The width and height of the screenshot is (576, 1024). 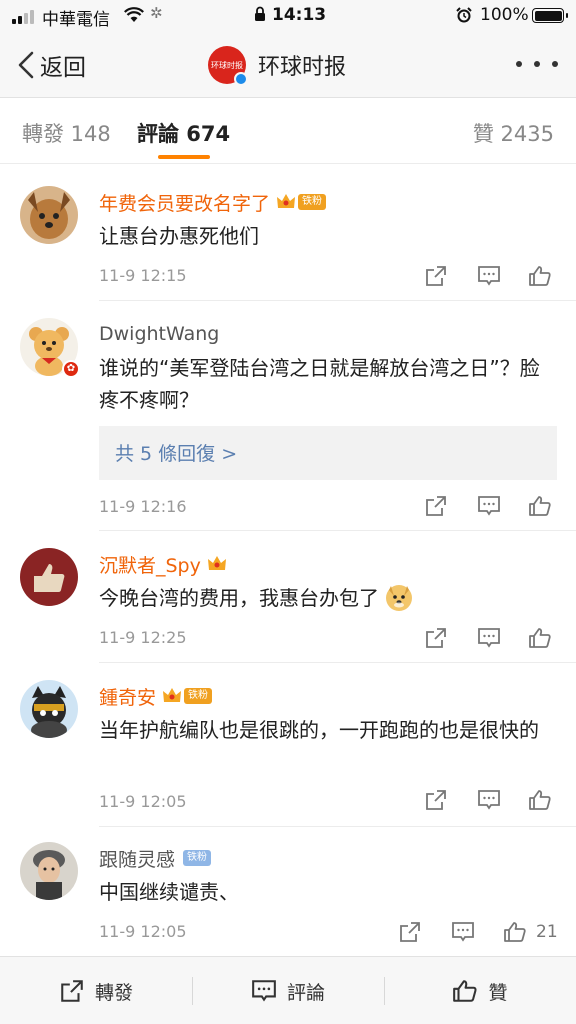 I want to click on bottom-toolbar: 轉發 評論 贊, so click(x=288, y=990).